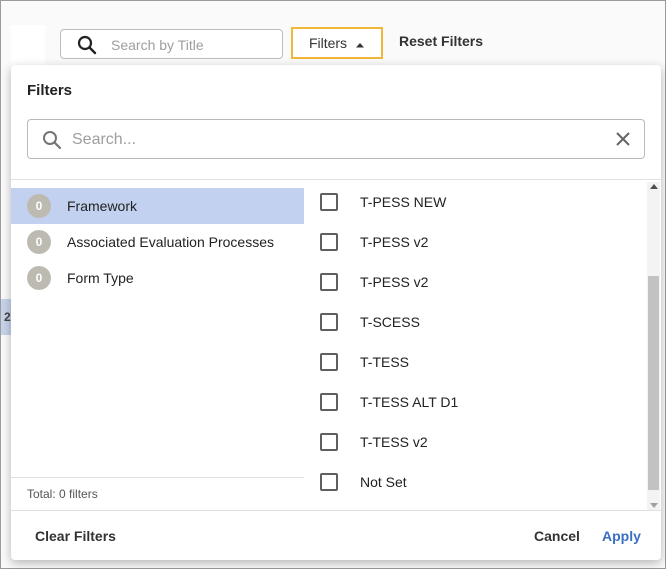  Describe the element at coordinates (654, 505) in the screenshot. I see `scroll-down-arrow-icon` at that location.